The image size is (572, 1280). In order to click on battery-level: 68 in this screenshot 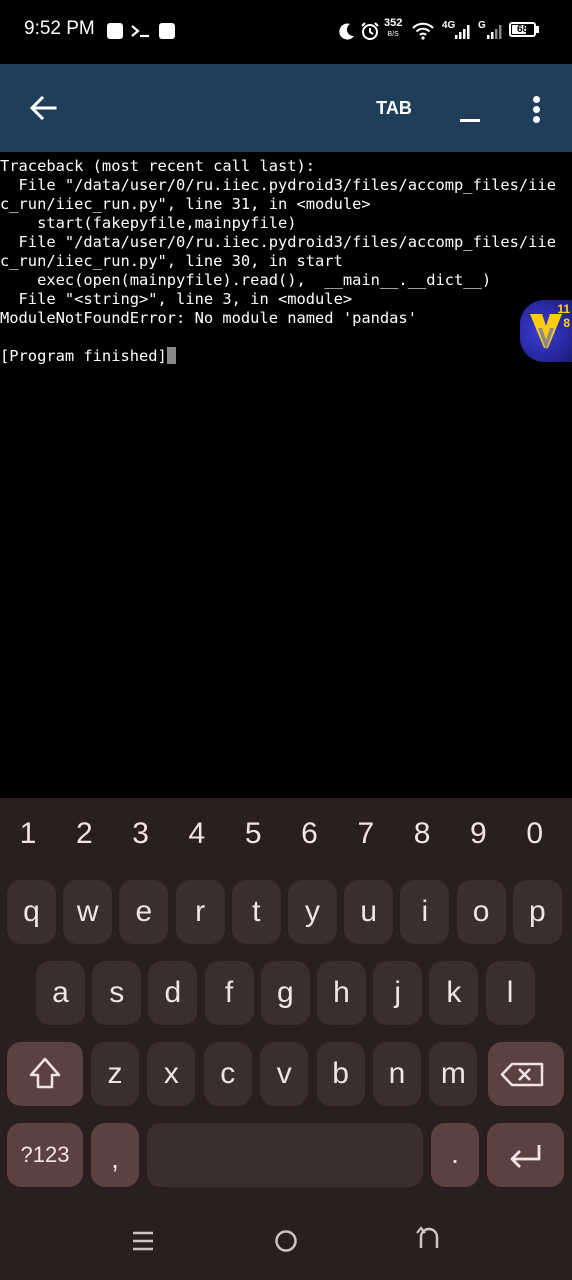, I will do `click(522, 29)`.